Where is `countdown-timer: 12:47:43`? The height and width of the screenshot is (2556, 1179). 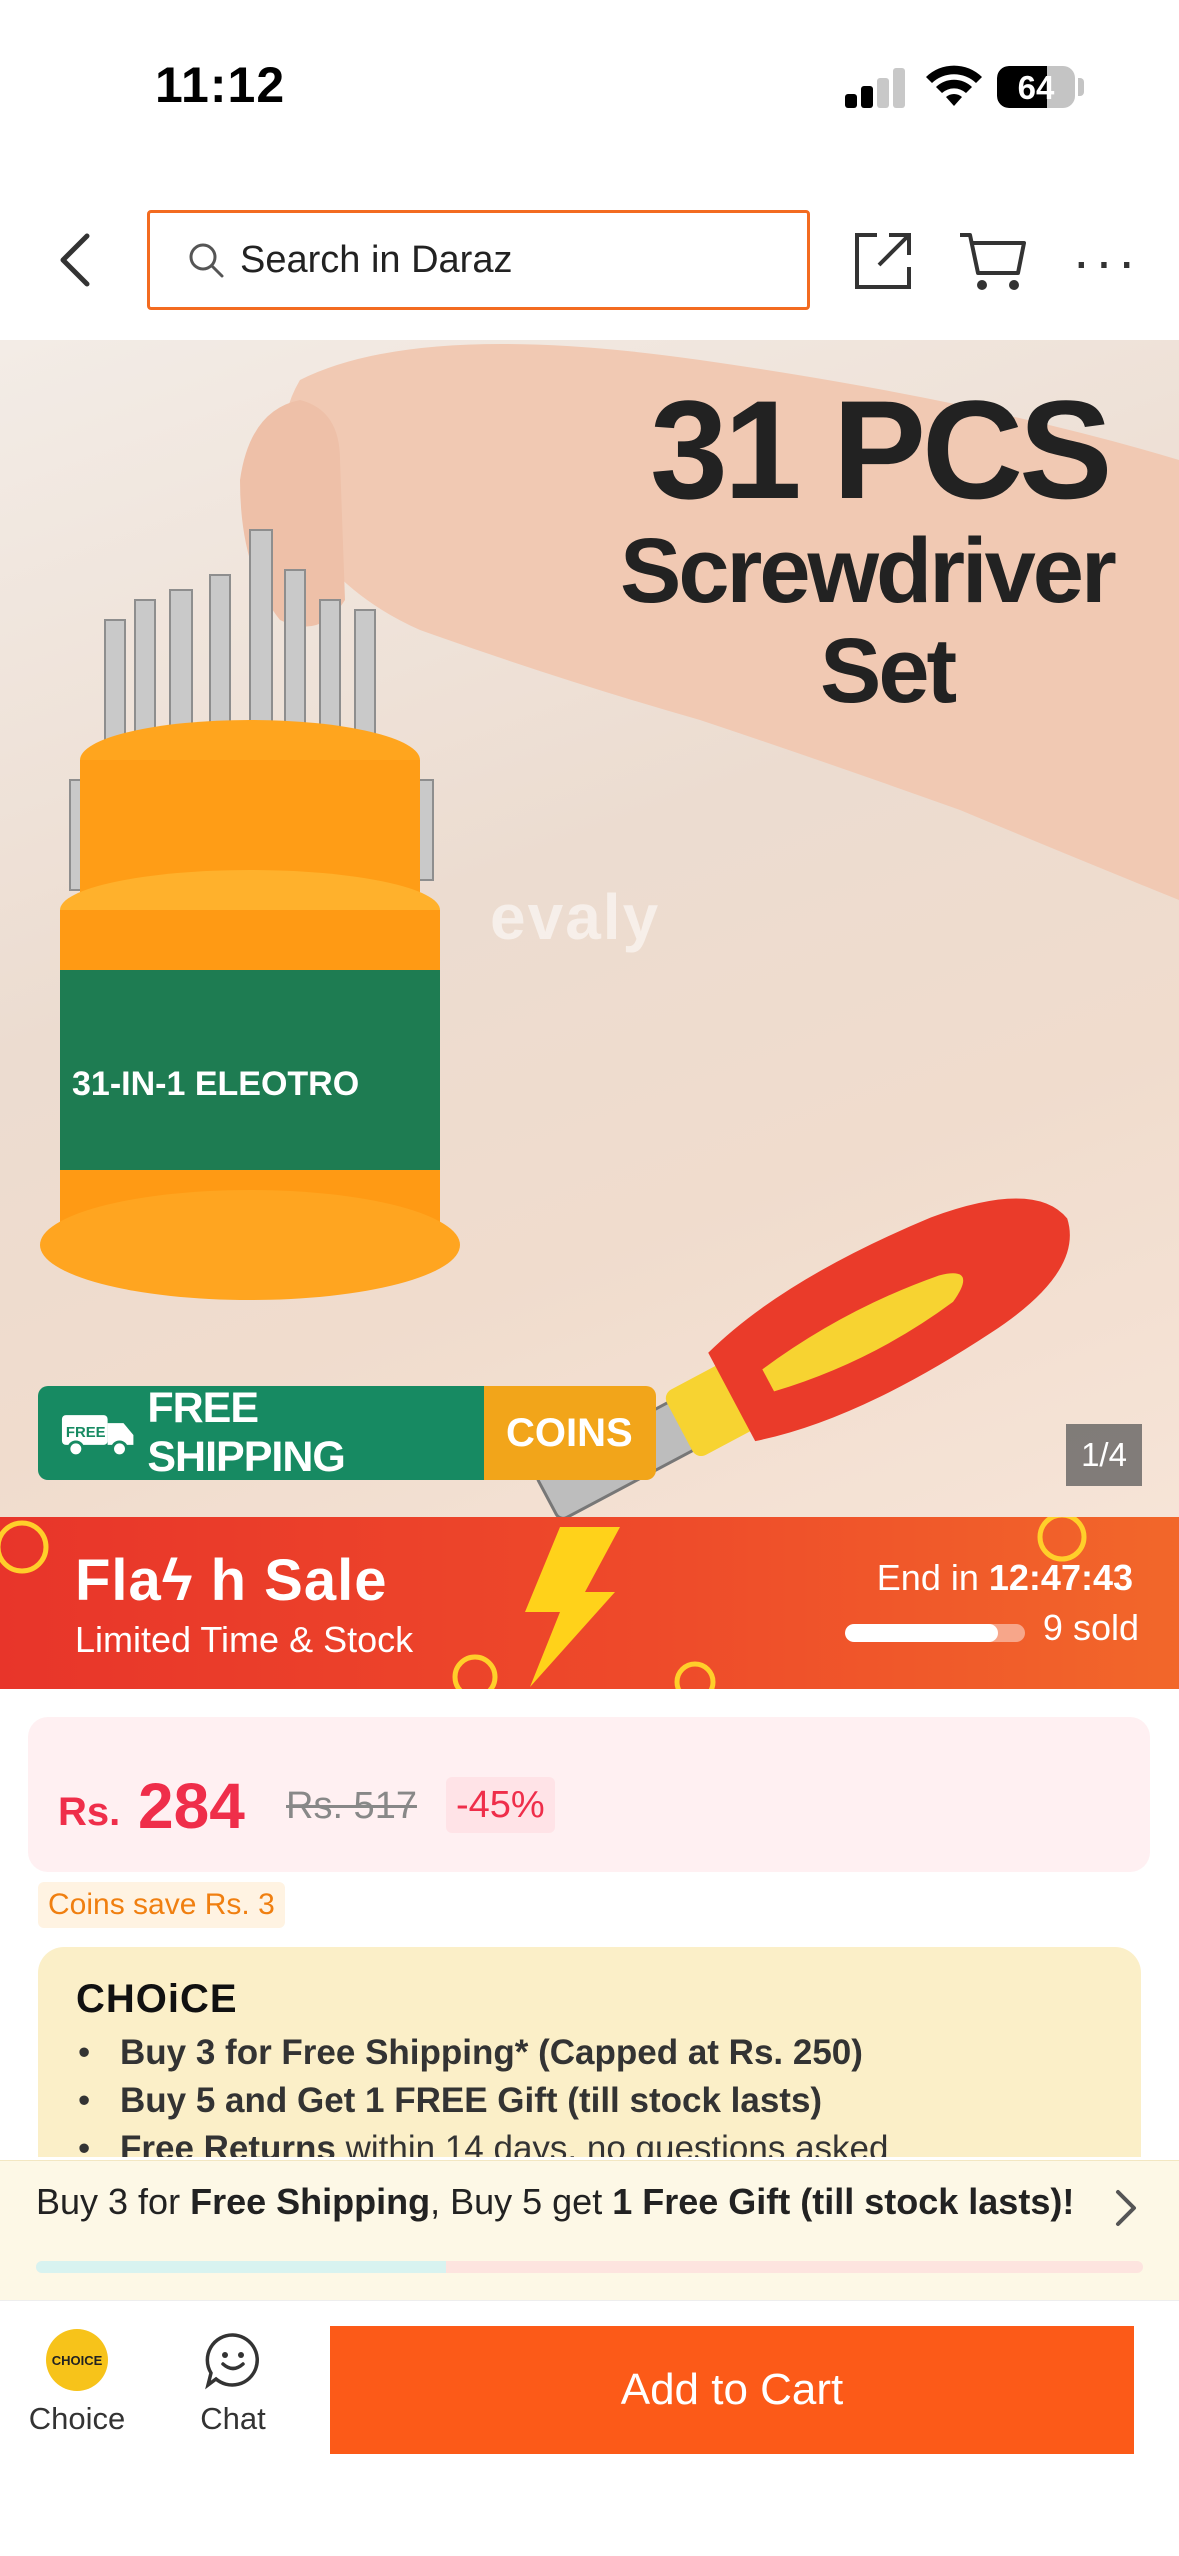 countdown-timer: 12:47:43 is located at coordinates (1060, 1577).